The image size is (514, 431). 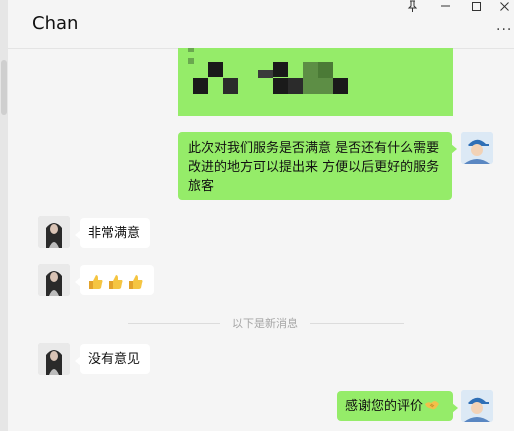 I want to click on message-line: 改进的地方可以提出来 方便以后更好的服务, so click(x=314, y=167).